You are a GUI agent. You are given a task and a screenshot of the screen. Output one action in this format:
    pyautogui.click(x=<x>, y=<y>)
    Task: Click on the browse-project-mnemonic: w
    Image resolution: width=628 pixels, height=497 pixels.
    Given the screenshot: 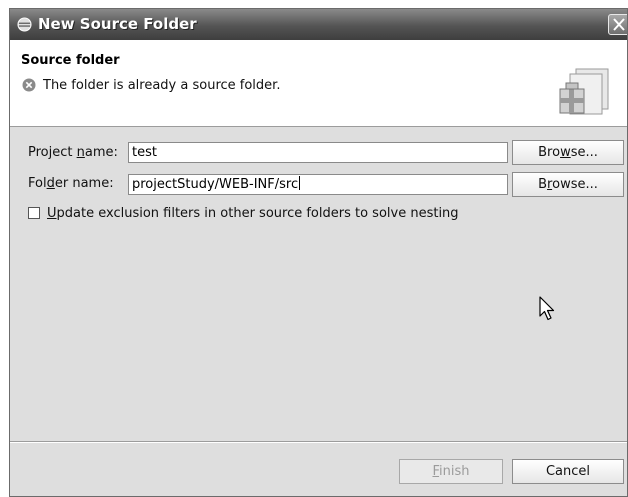 What is the action you would take?
    pyautogui.click(x=565, y=152)
    